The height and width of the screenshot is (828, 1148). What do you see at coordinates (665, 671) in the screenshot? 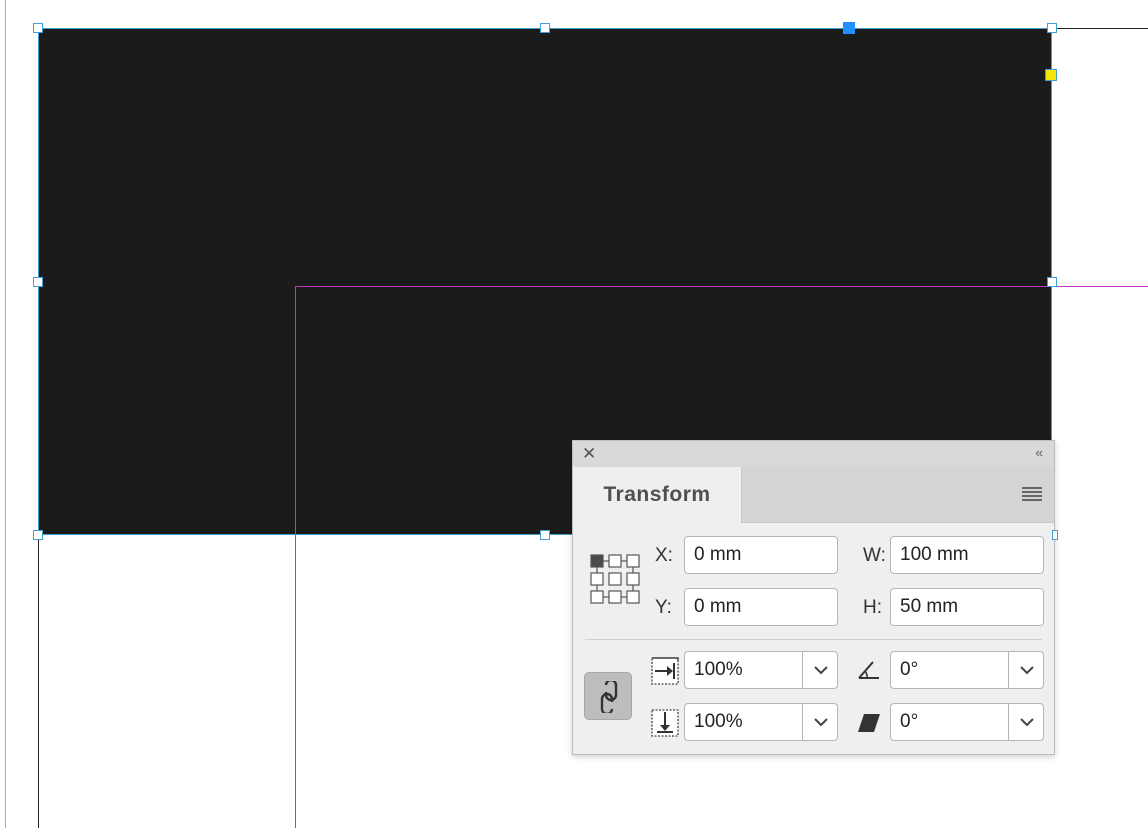
I see `scale-x-icon` at bounding box center [665, 671].